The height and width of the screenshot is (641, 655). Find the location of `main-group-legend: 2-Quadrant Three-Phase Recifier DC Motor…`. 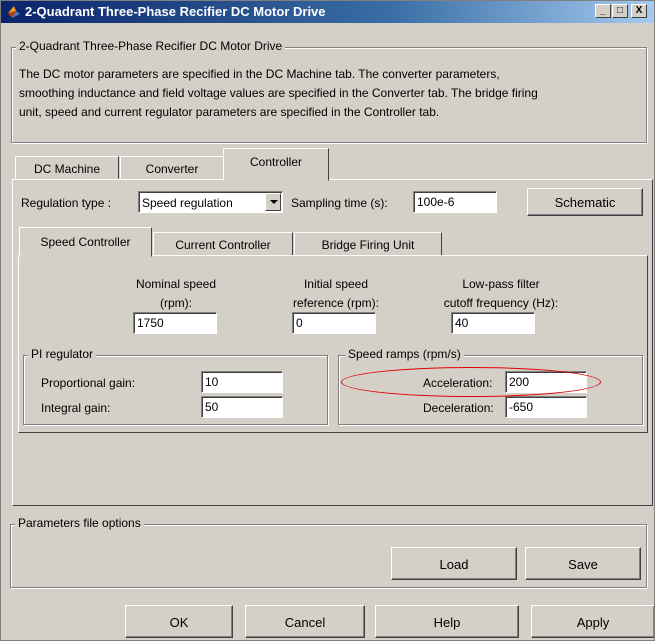

main-group-legend: 2-Quadrant Three-Phase Recifier DC Motor… is located at coordinates (151, 46).